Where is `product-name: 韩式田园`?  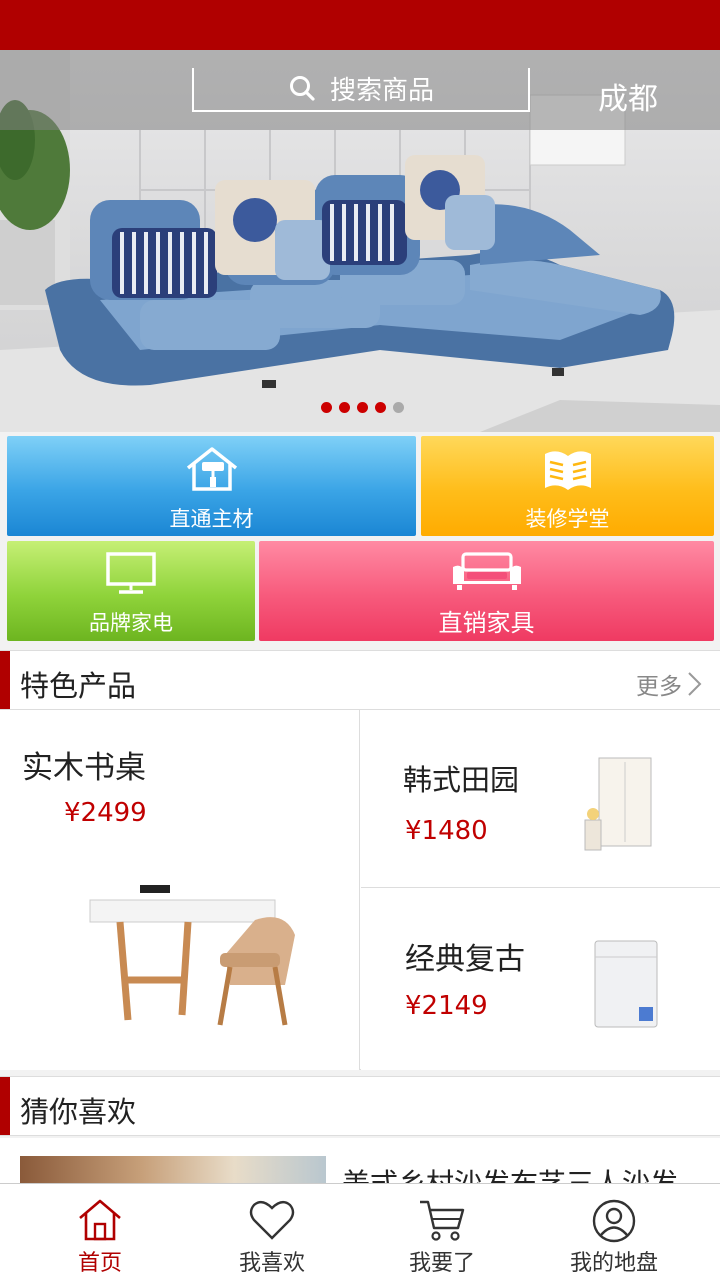 product-name: 韩式田园 is located at coordinates (461, 780).